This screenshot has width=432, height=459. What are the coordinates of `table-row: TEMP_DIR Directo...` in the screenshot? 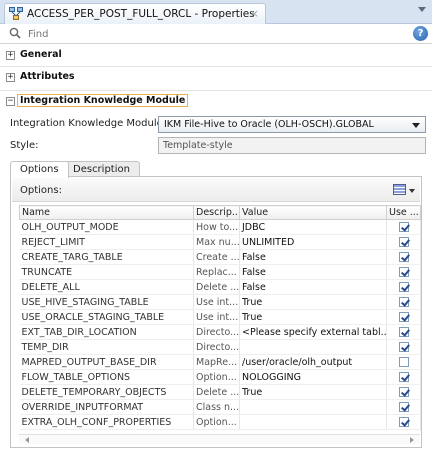 It's located at (220, 347).